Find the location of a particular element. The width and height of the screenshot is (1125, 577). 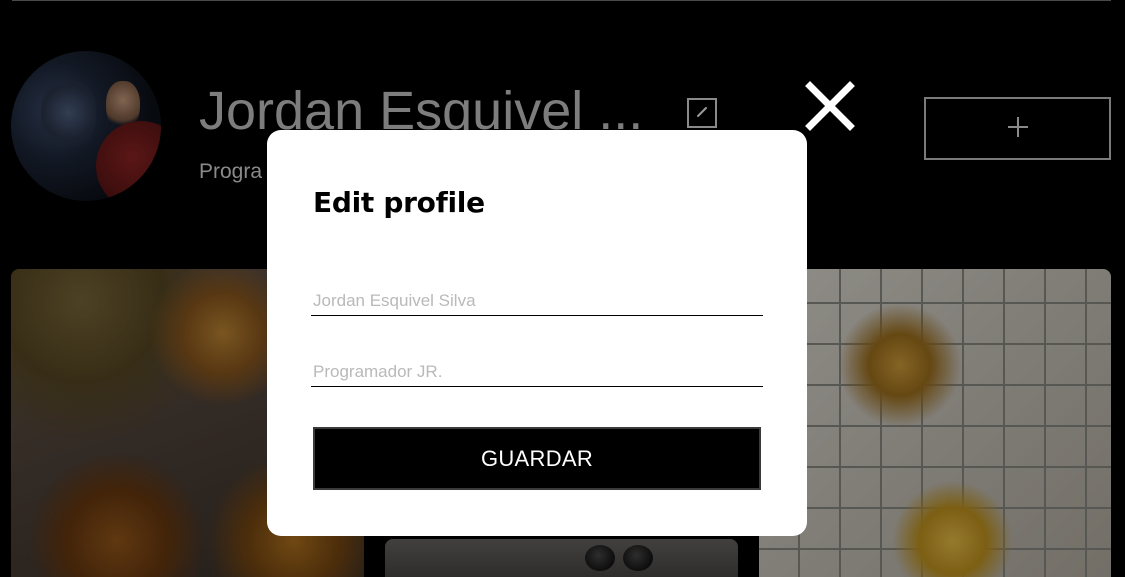

top-divider is located at coordinates (561, 0).